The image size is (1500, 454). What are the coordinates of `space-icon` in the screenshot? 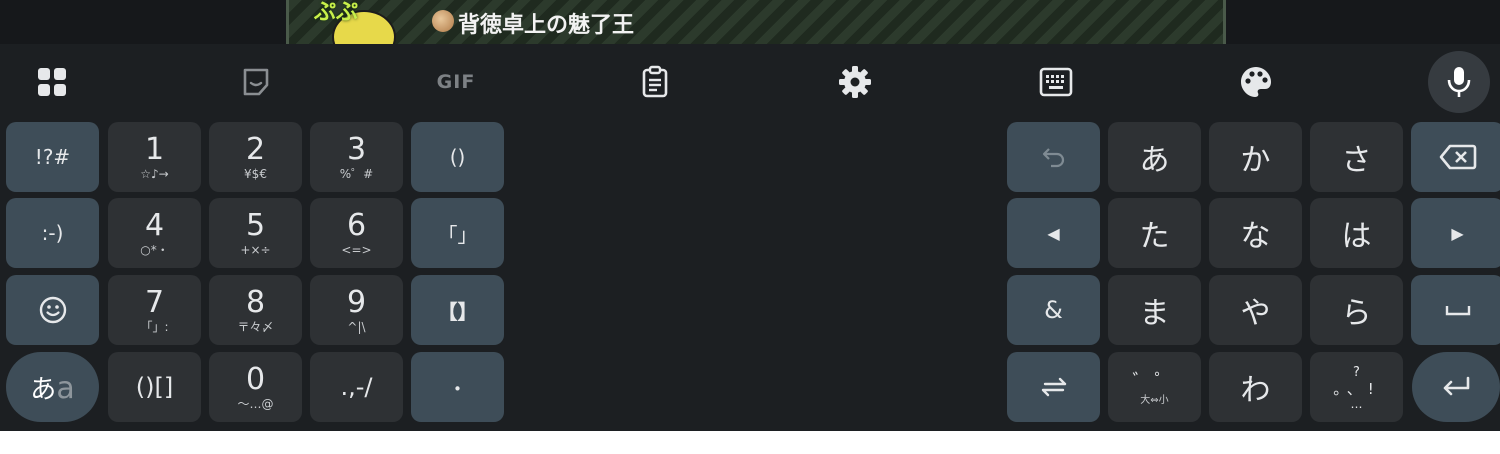 It's located at (1457, 311).